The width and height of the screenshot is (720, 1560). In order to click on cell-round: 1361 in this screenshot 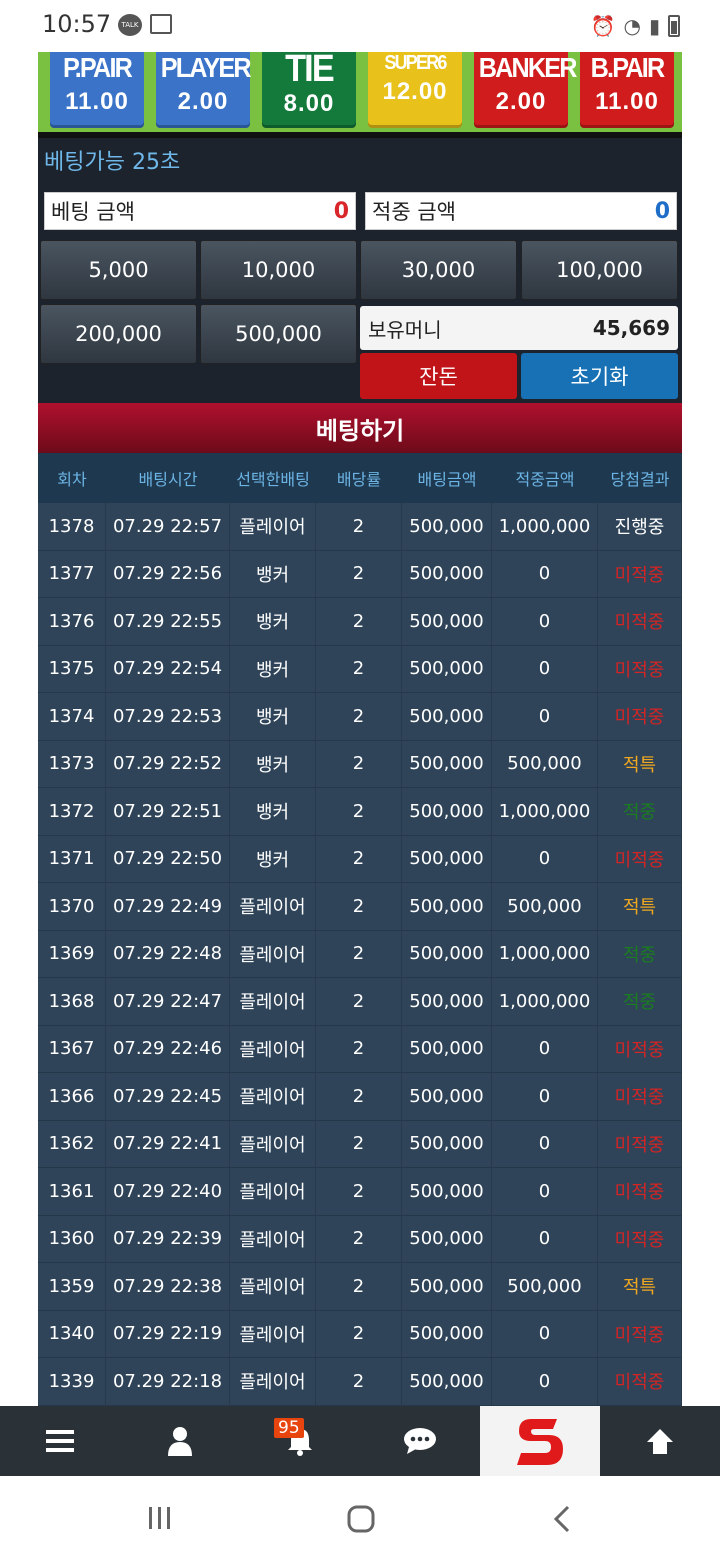, I will do `click(72, 1191)`.